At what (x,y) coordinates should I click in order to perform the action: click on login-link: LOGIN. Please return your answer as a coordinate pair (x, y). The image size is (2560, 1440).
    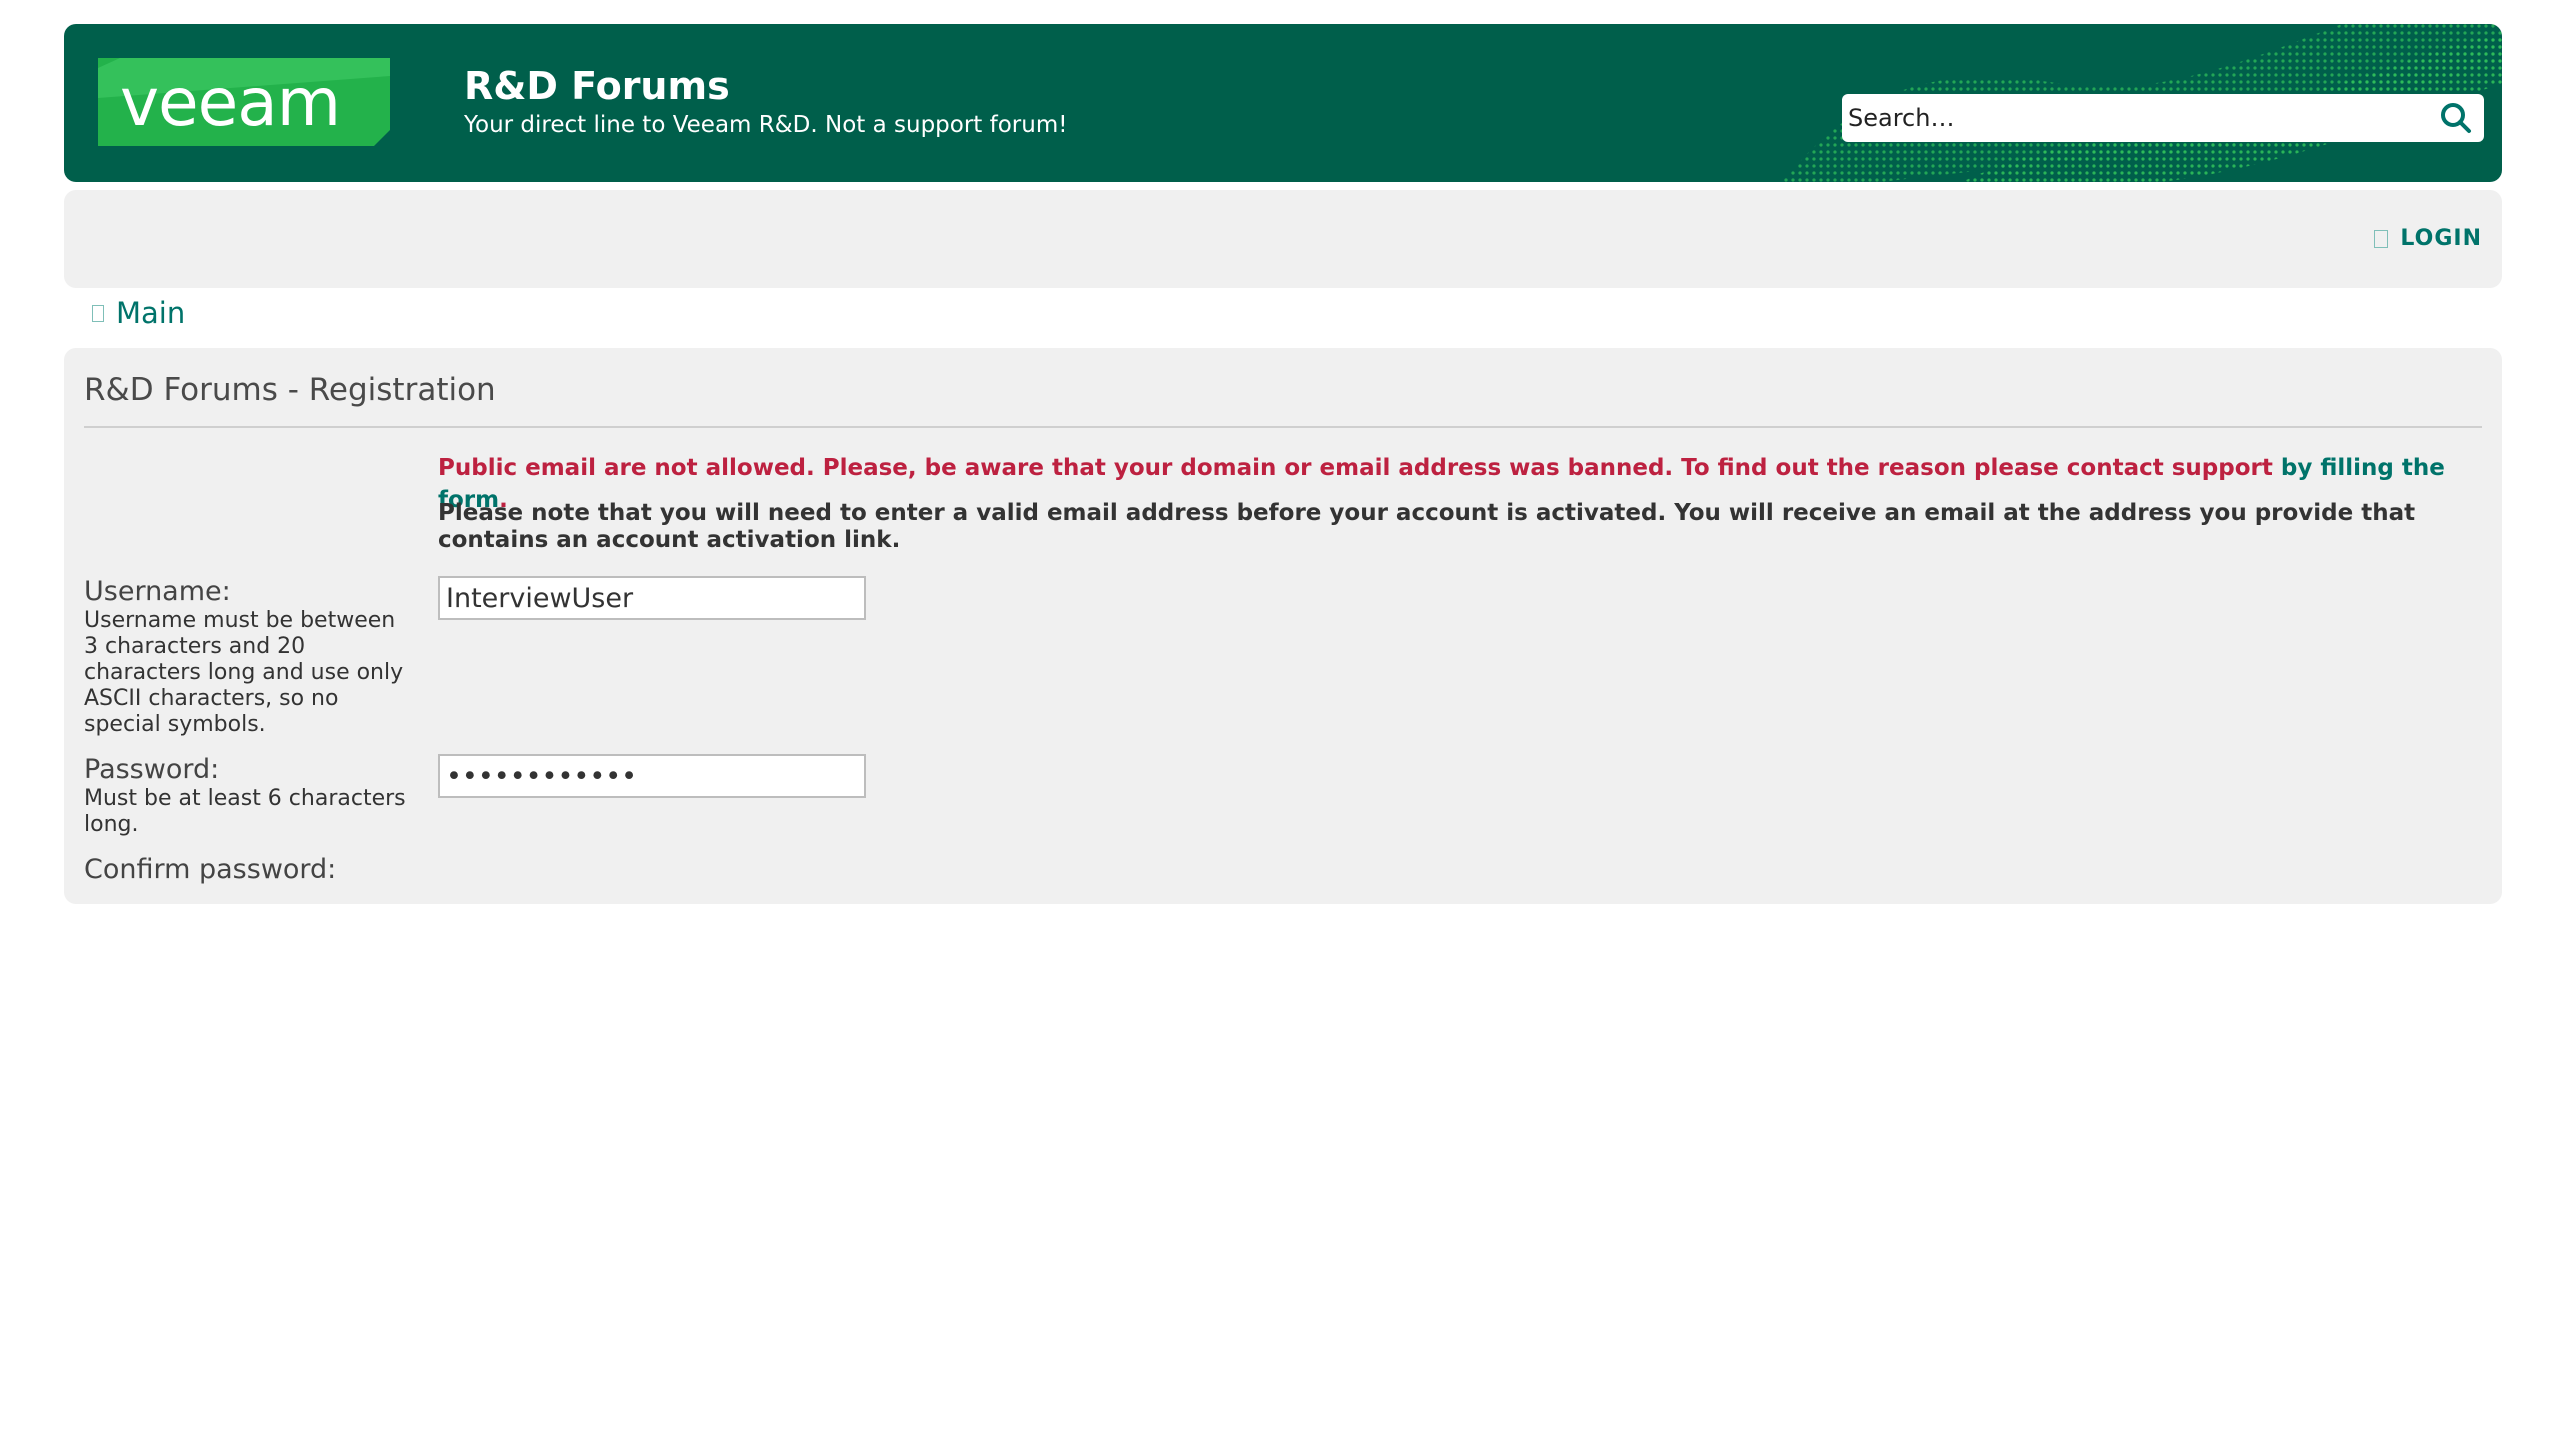
    Looking at the image, I should click on (2428, 238).